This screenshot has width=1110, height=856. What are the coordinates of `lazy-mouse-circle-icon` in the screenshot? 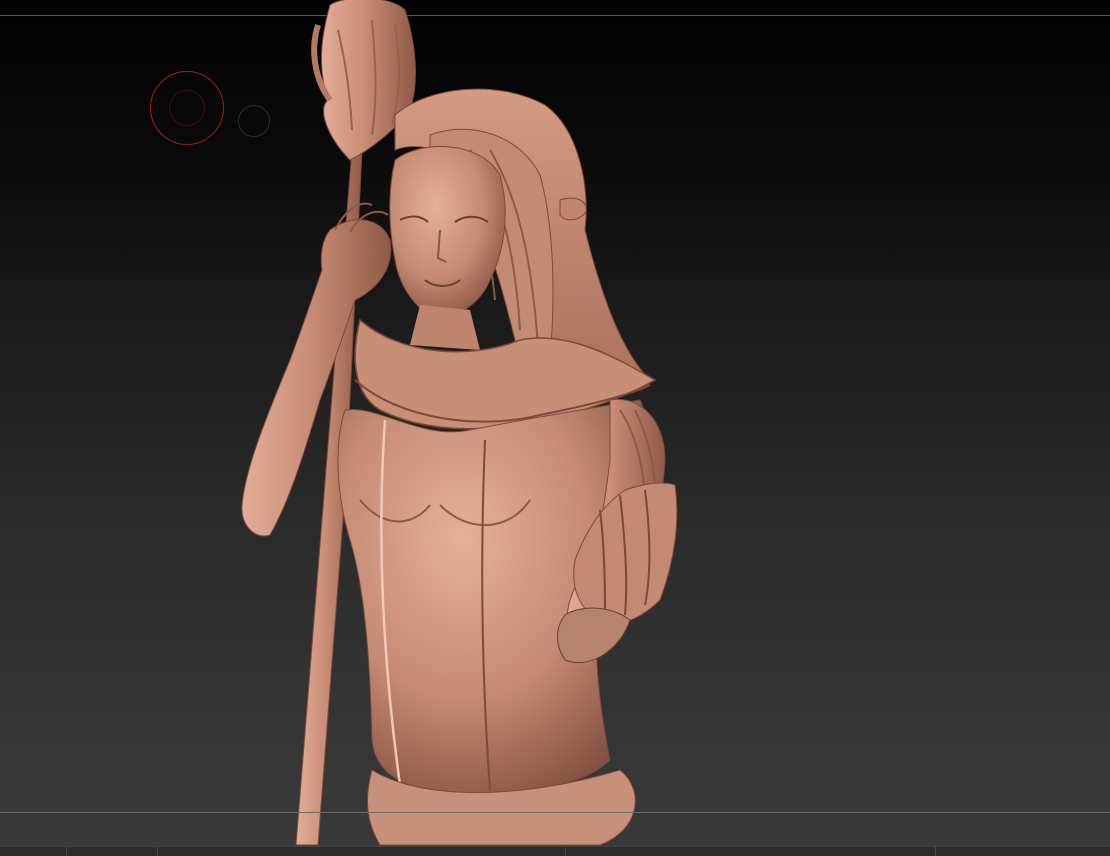 It's located at (254, 121).